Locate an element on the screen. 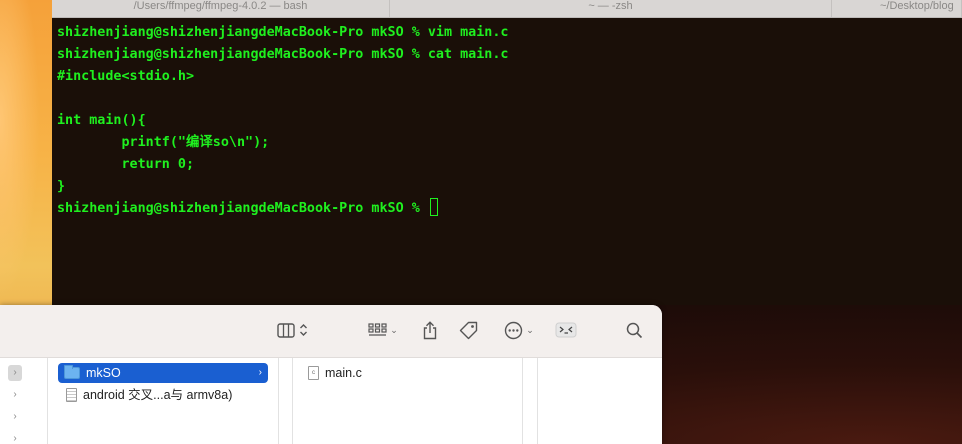 This screenshot has height=444, width=962. list-item-label: main.c is located at coordinates (343, 373).